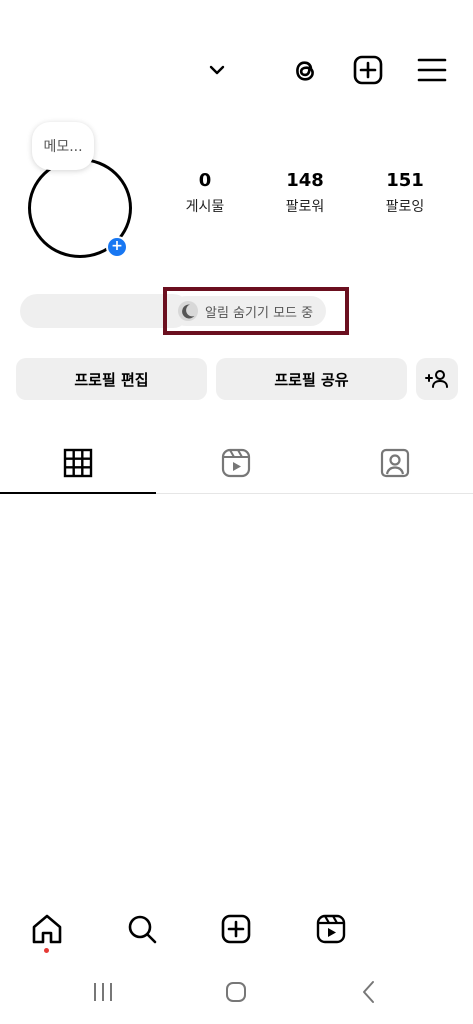 The image size is (473, 1024). I want to click on system-home-icon, so click(236, 992).